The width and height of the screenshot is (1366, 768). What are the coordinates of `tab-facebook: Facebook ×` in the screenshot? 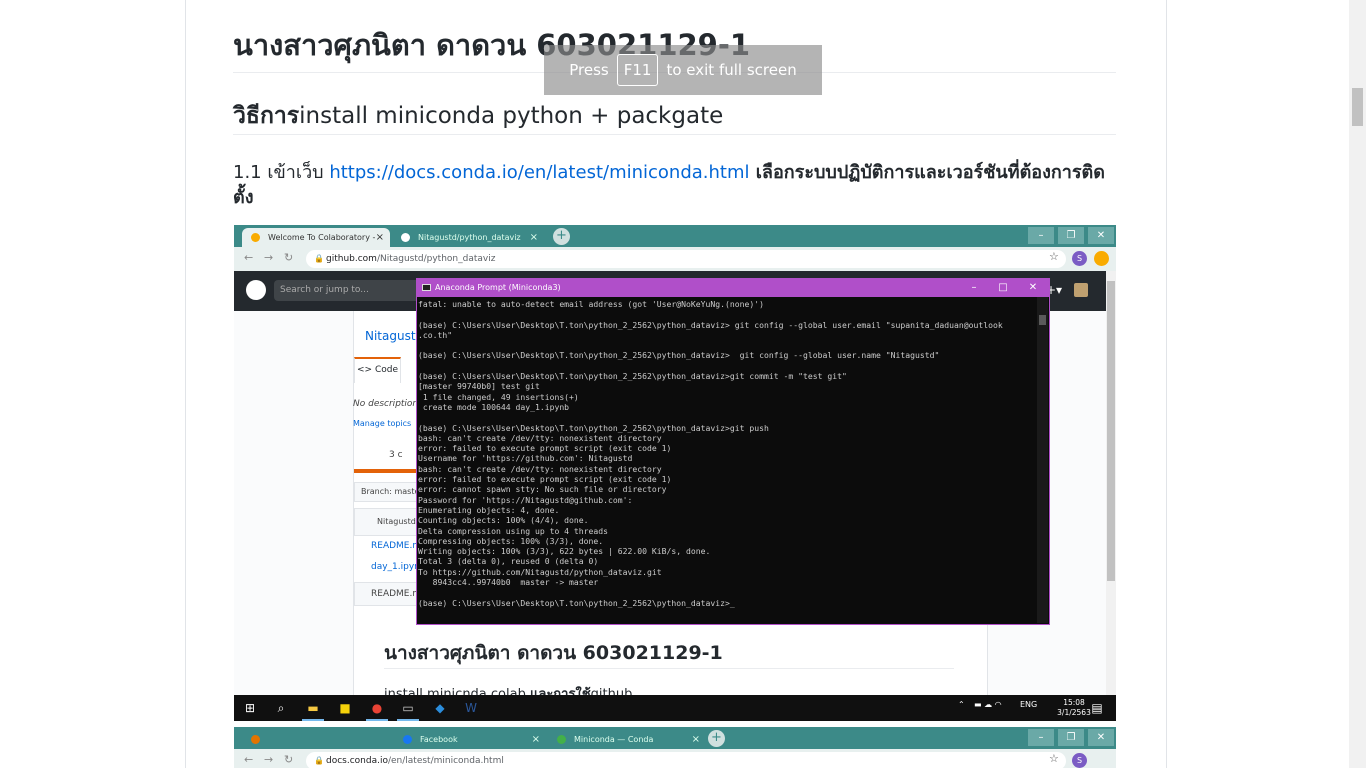 It's located at (470, 739).